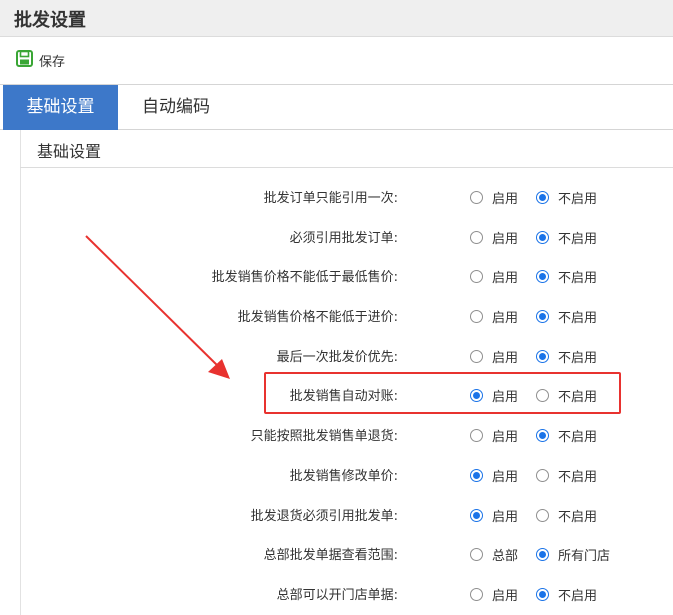  I want to click on setting-row: 必须引用批发订单: 启用 不启用, so click(336, 237).